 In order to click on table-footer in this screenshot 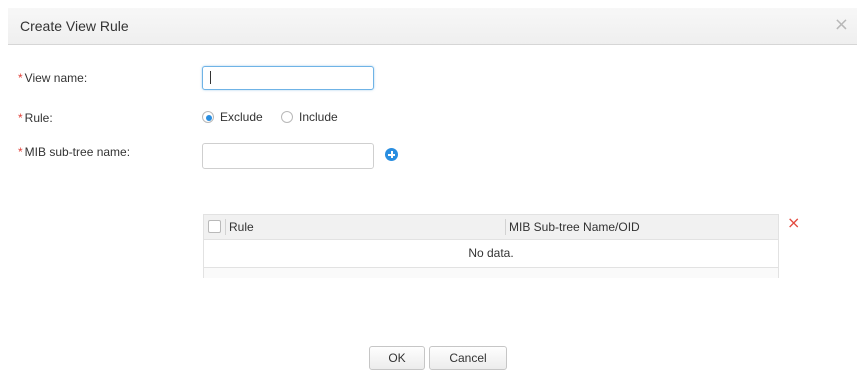, I will do `click(491, 272)`.